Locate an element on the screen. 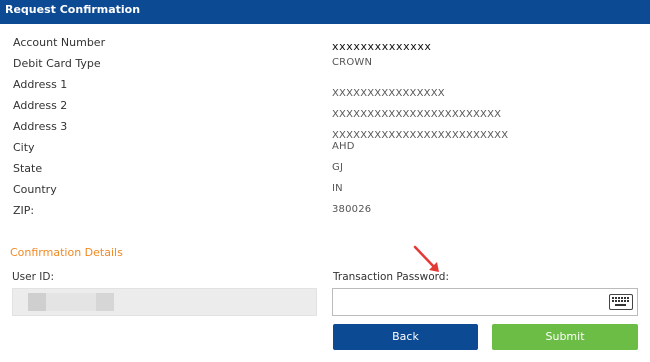 This screenshot has height=362, width=650. detail-label: City is located at coordinates (24, 147).